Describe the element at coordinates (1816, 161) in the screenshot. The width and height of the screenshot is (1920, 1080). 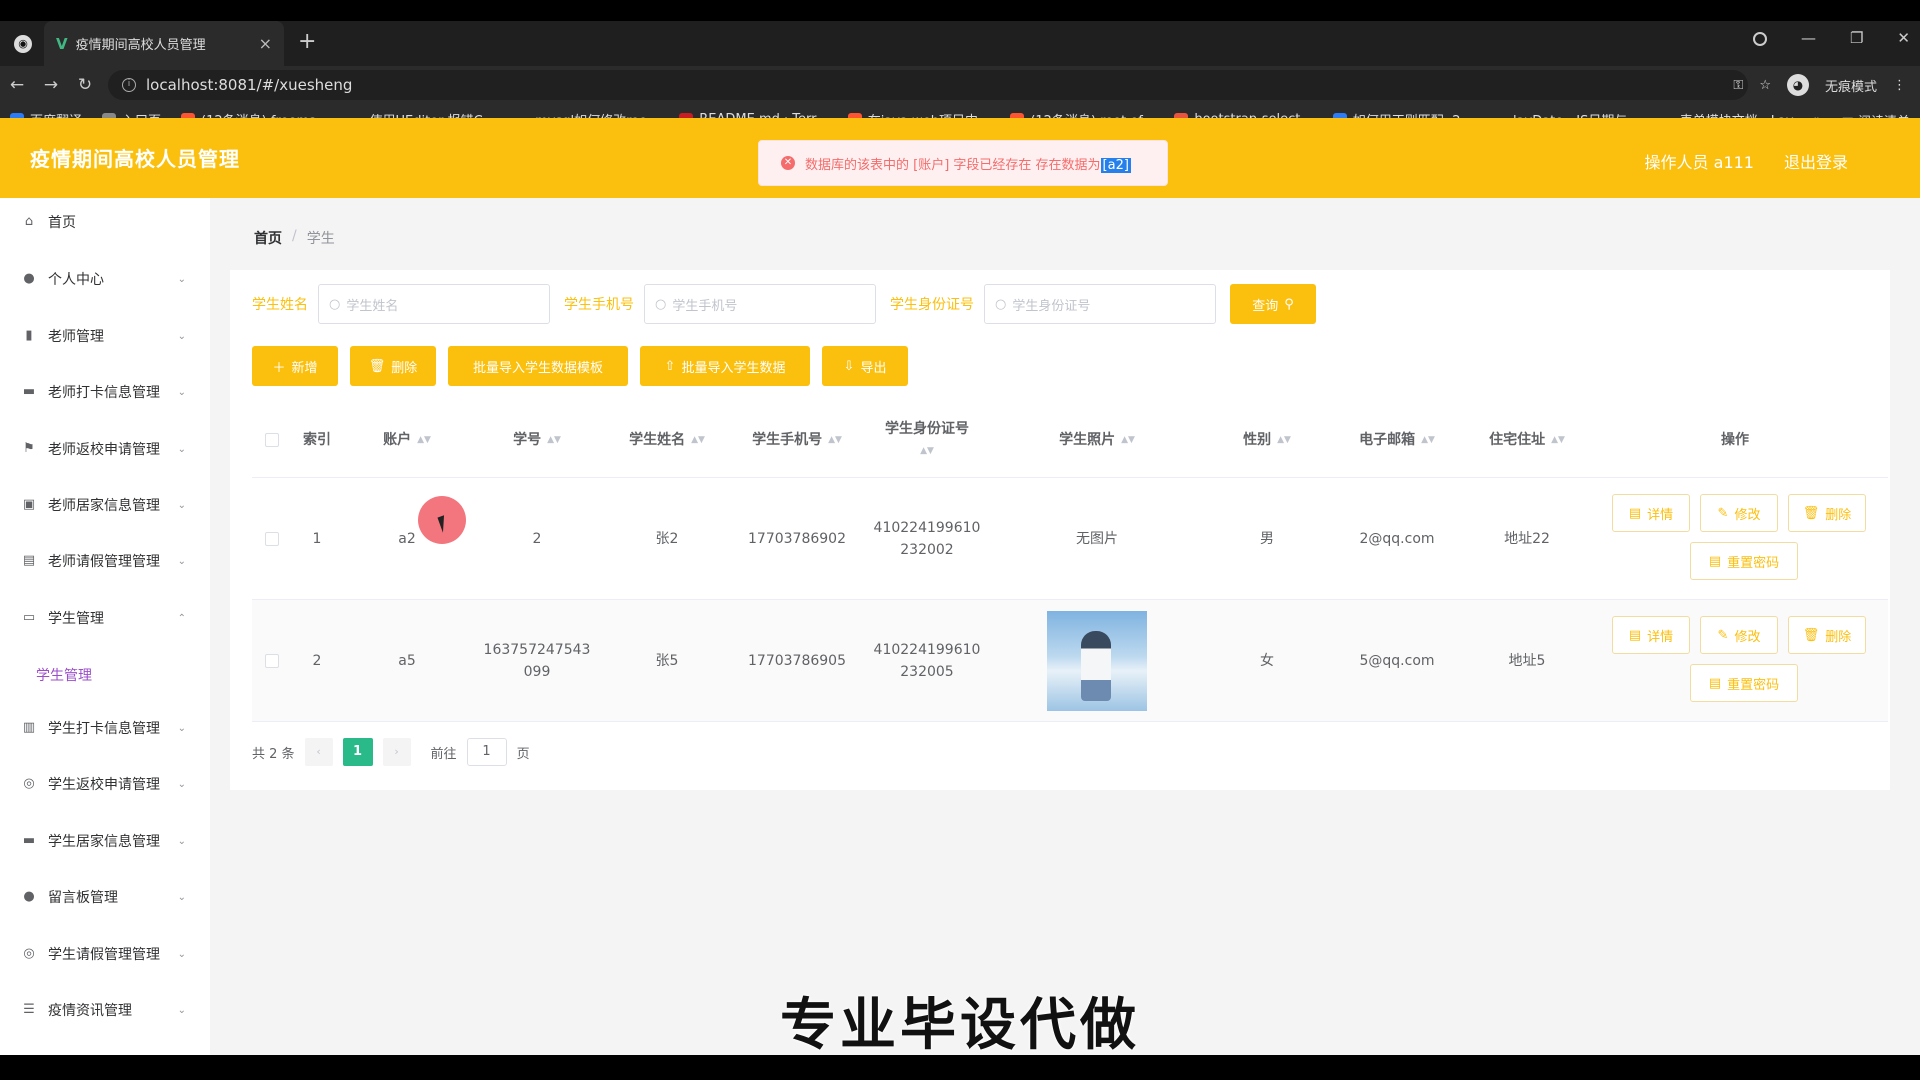
I see `logout-link: 退出登录` at that location.